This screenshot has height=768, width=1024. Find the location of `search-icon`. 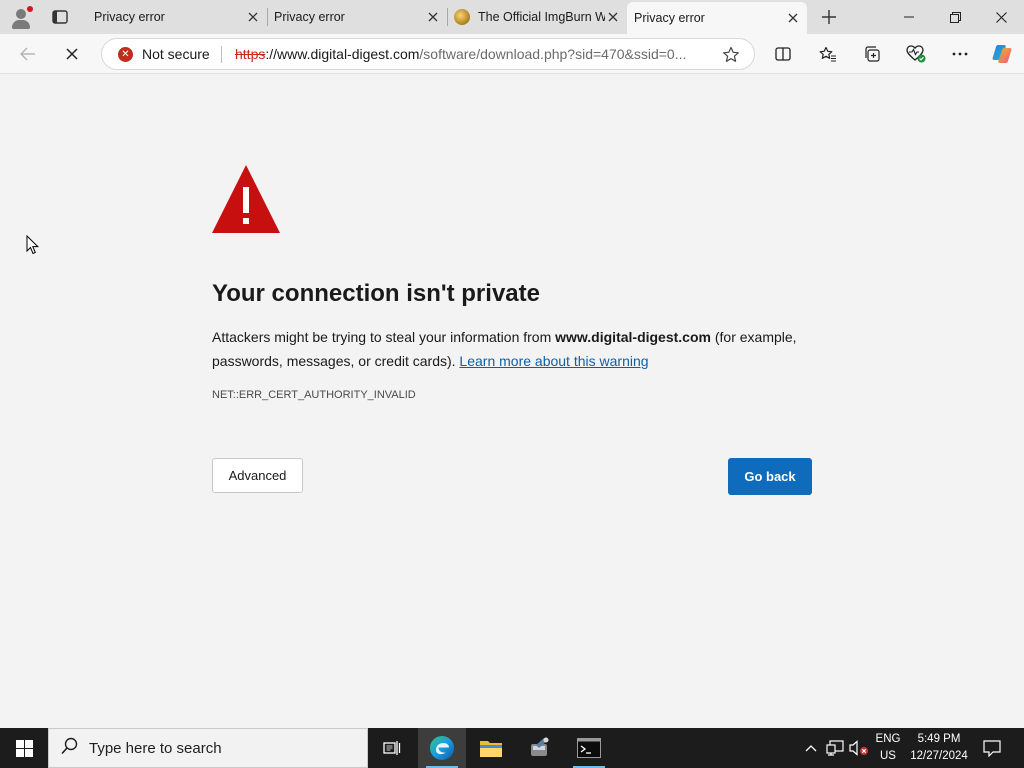

search-icon is located at coordinates (70, 748).